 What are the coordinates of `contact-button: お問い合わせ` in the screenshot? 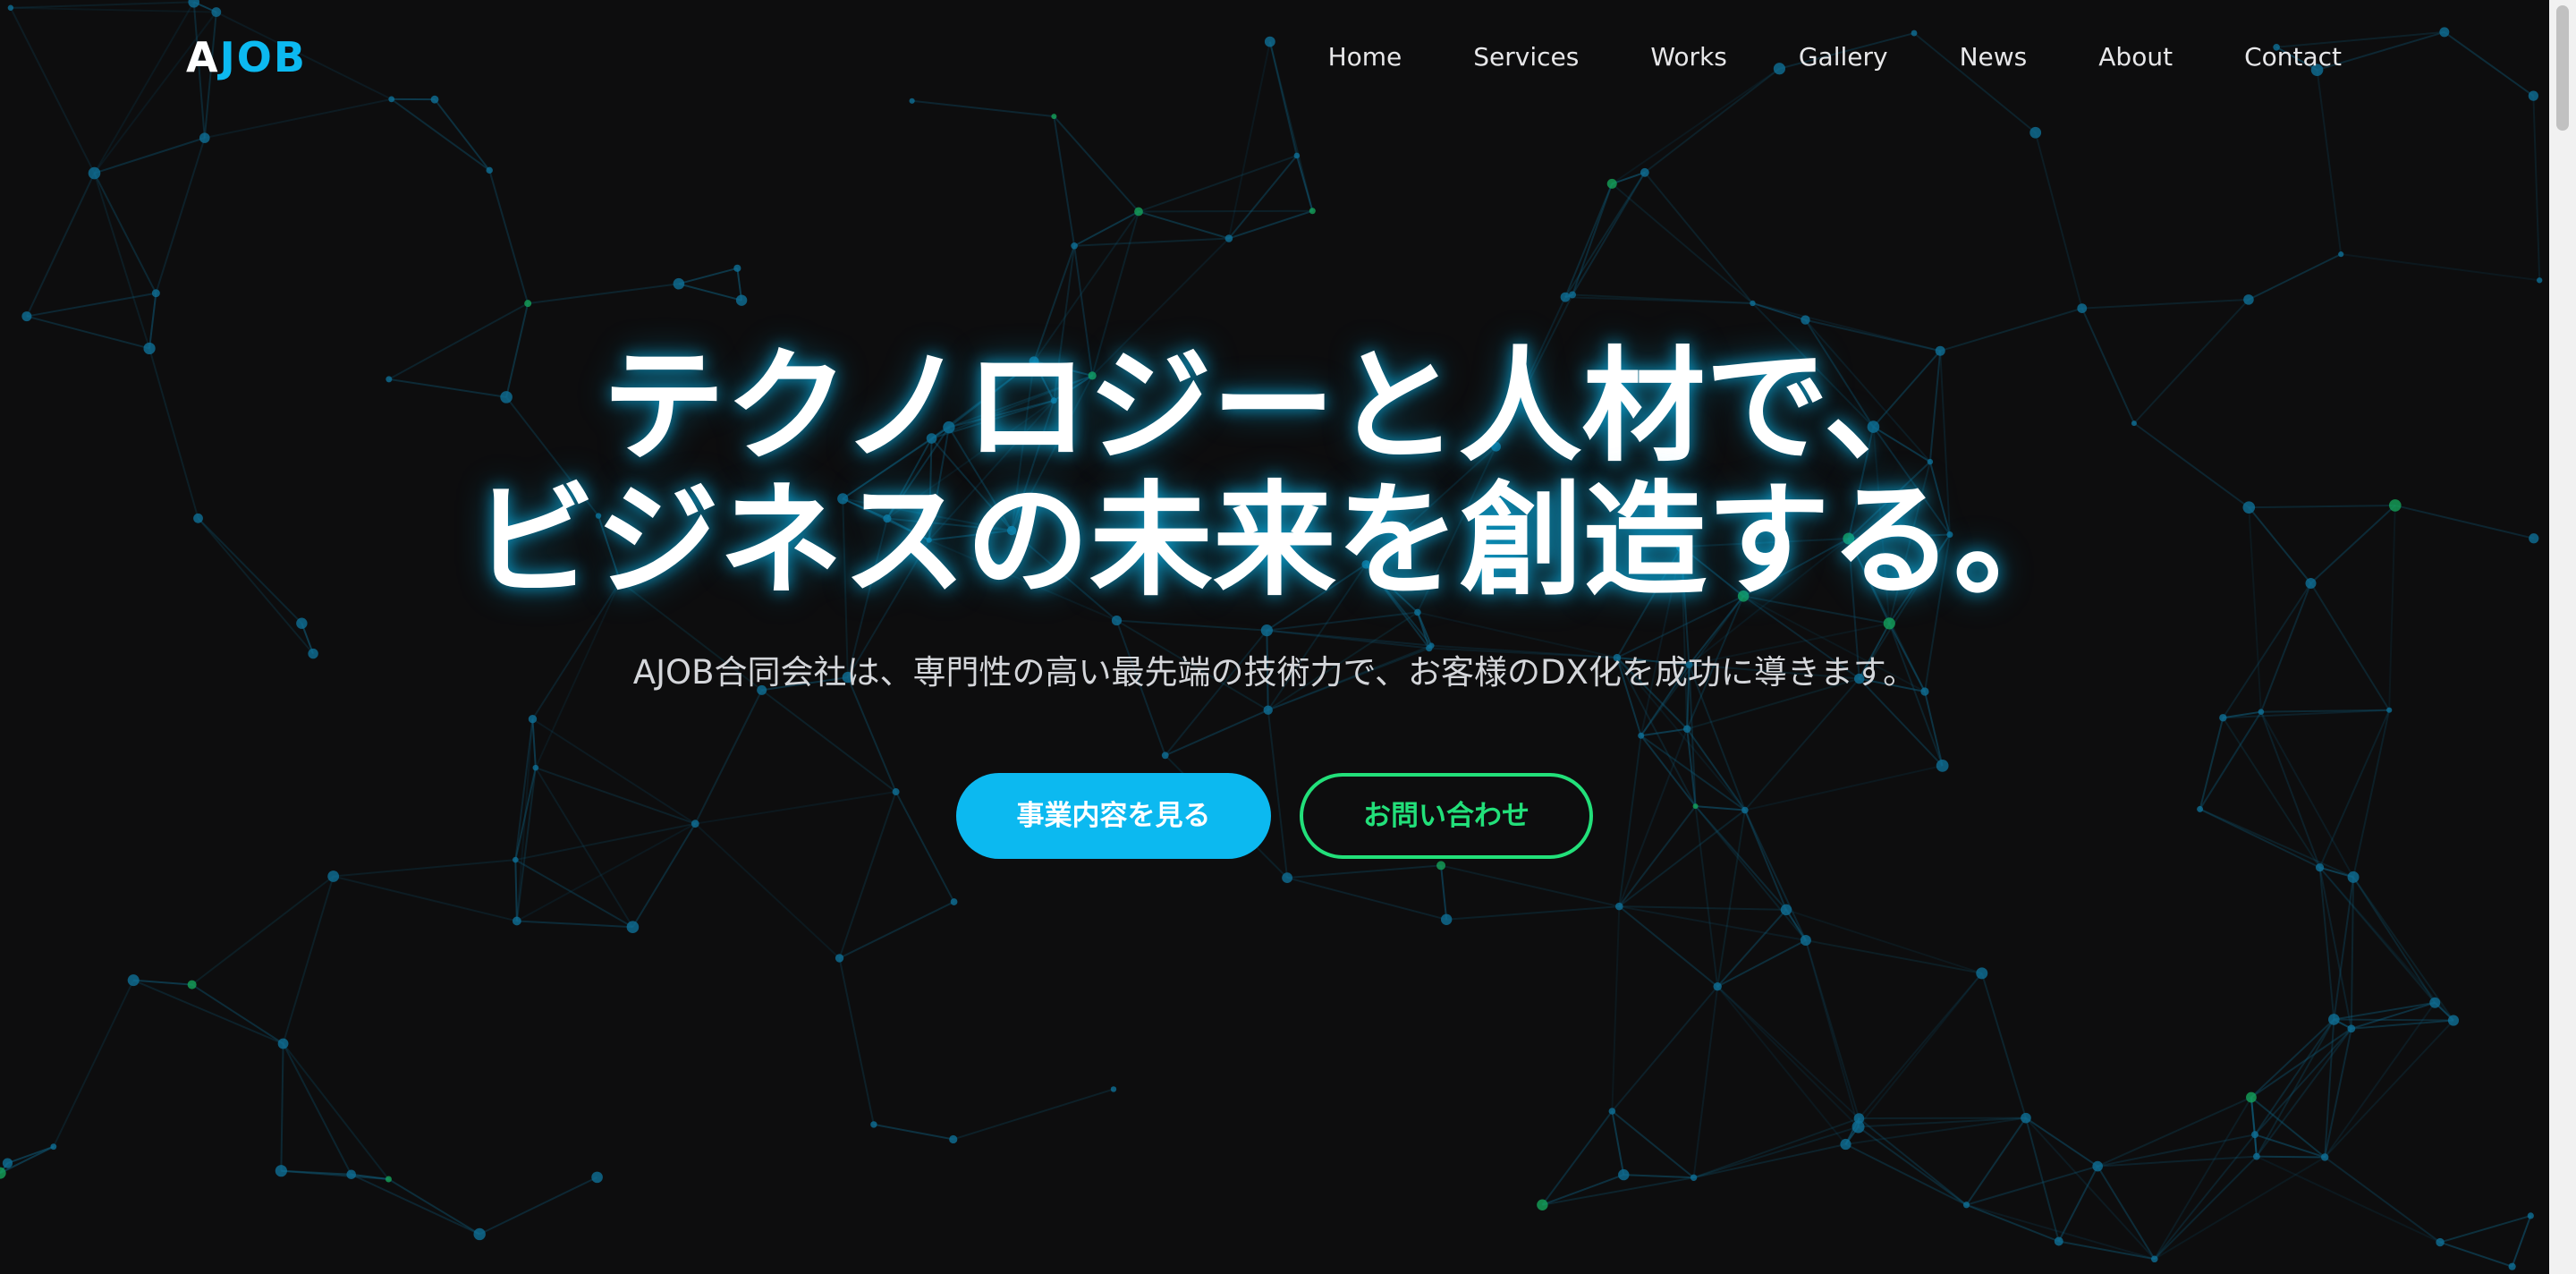 It's located at (1446, 816).